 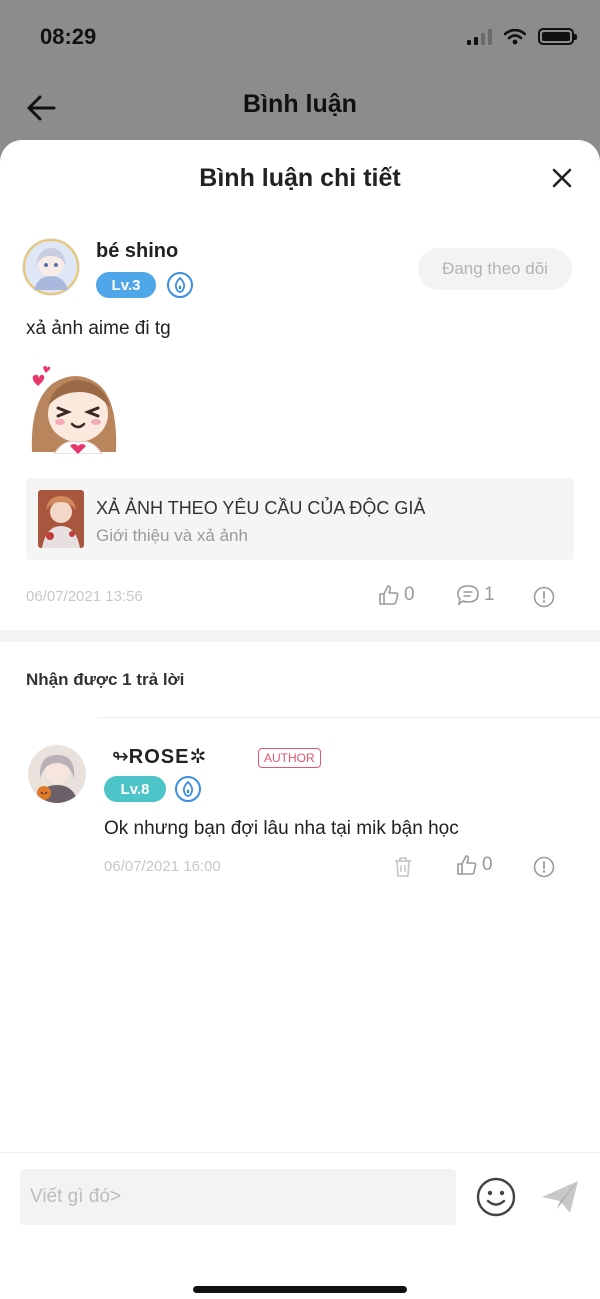 I want to click on comment-text: xả ảnh aime đi tg, so click(x=98, y=328).